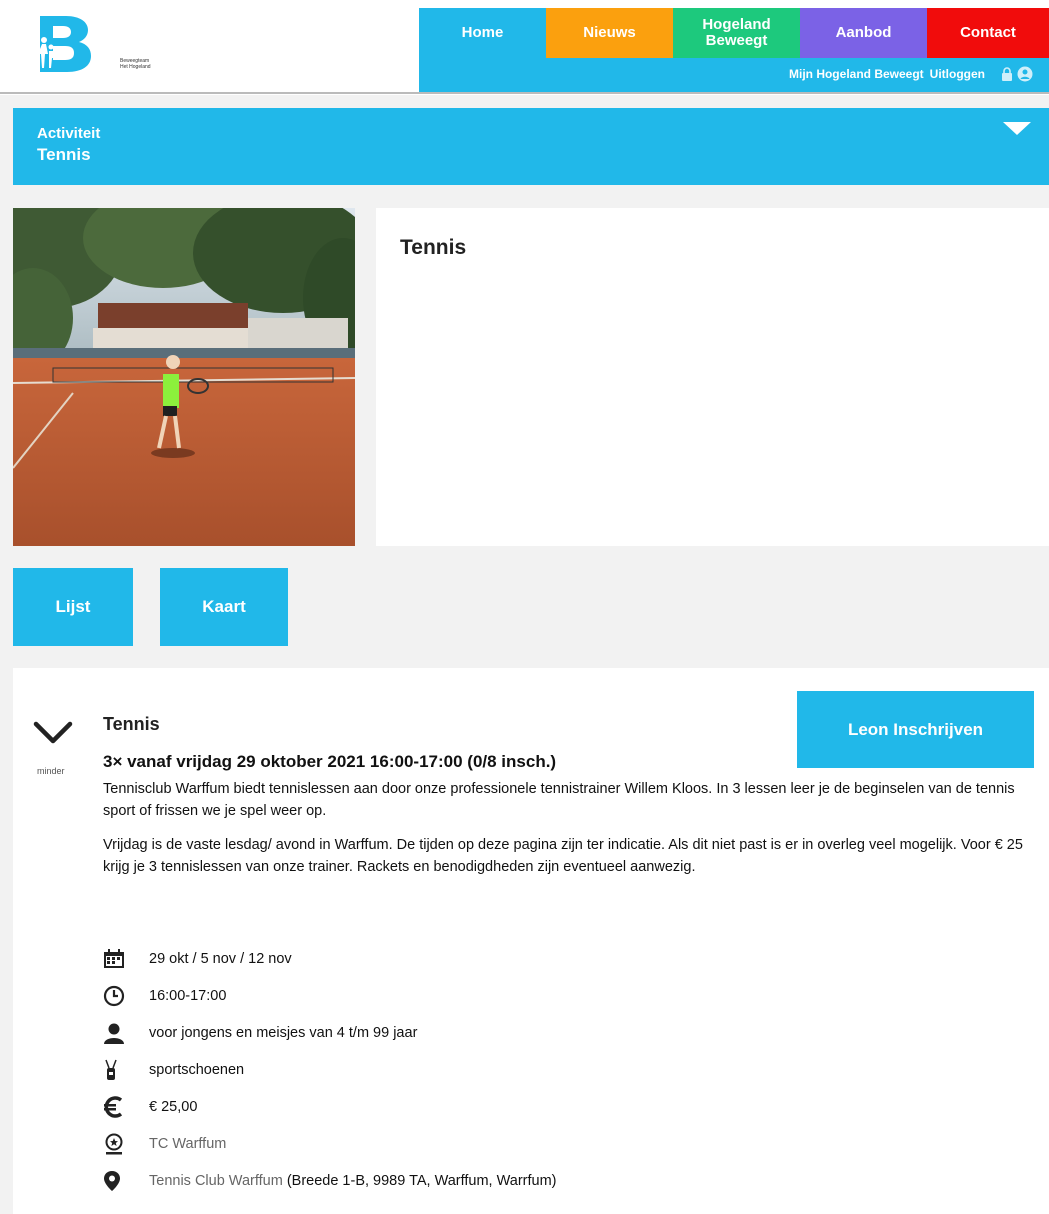 This screenshot has height=1214, width=1049. Describe the element at coordinates (173, 1106) in the screenshot. I see `info-price-text: € 25,00` at that location.